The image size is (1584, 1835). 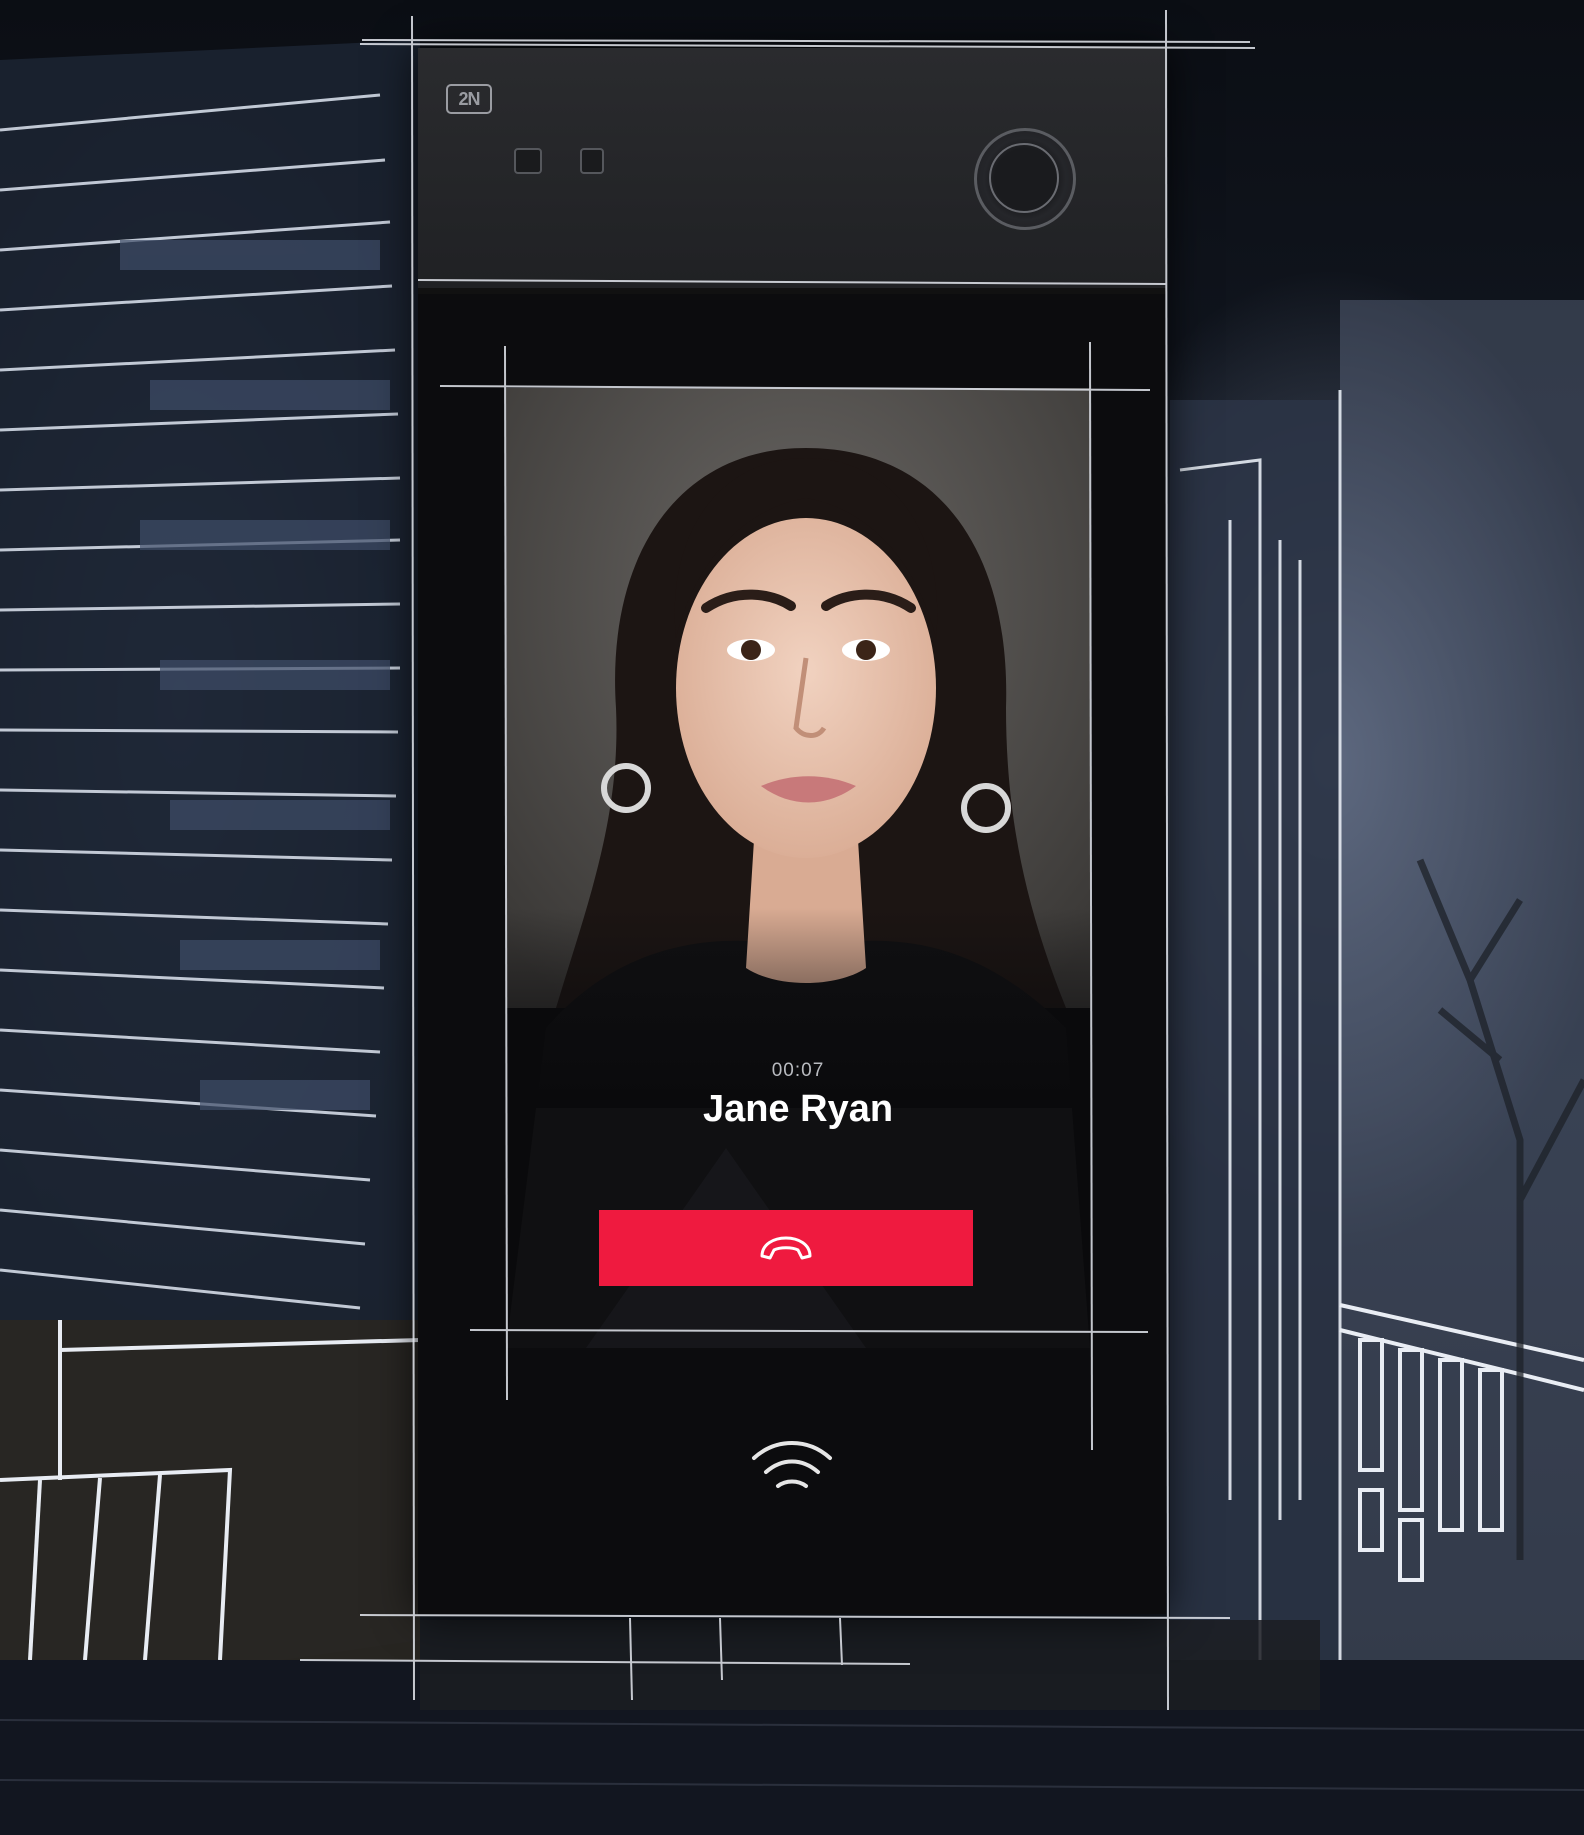 What do you see at coordinates (592, 161) in the screenshot?
I see `light-sensor-icon` at bounding box center [592, 161].